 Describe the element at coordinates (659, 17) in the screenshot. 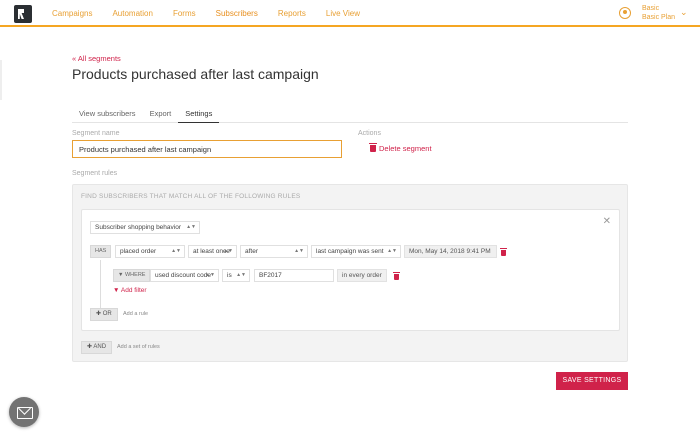

I see `account-plan: Basic Plan` at that location.